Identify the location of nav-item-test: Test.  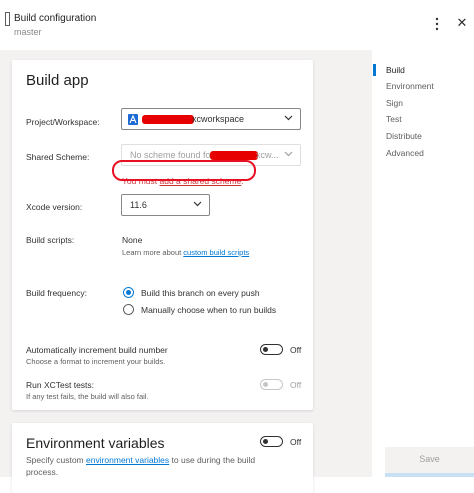
(394, 119).